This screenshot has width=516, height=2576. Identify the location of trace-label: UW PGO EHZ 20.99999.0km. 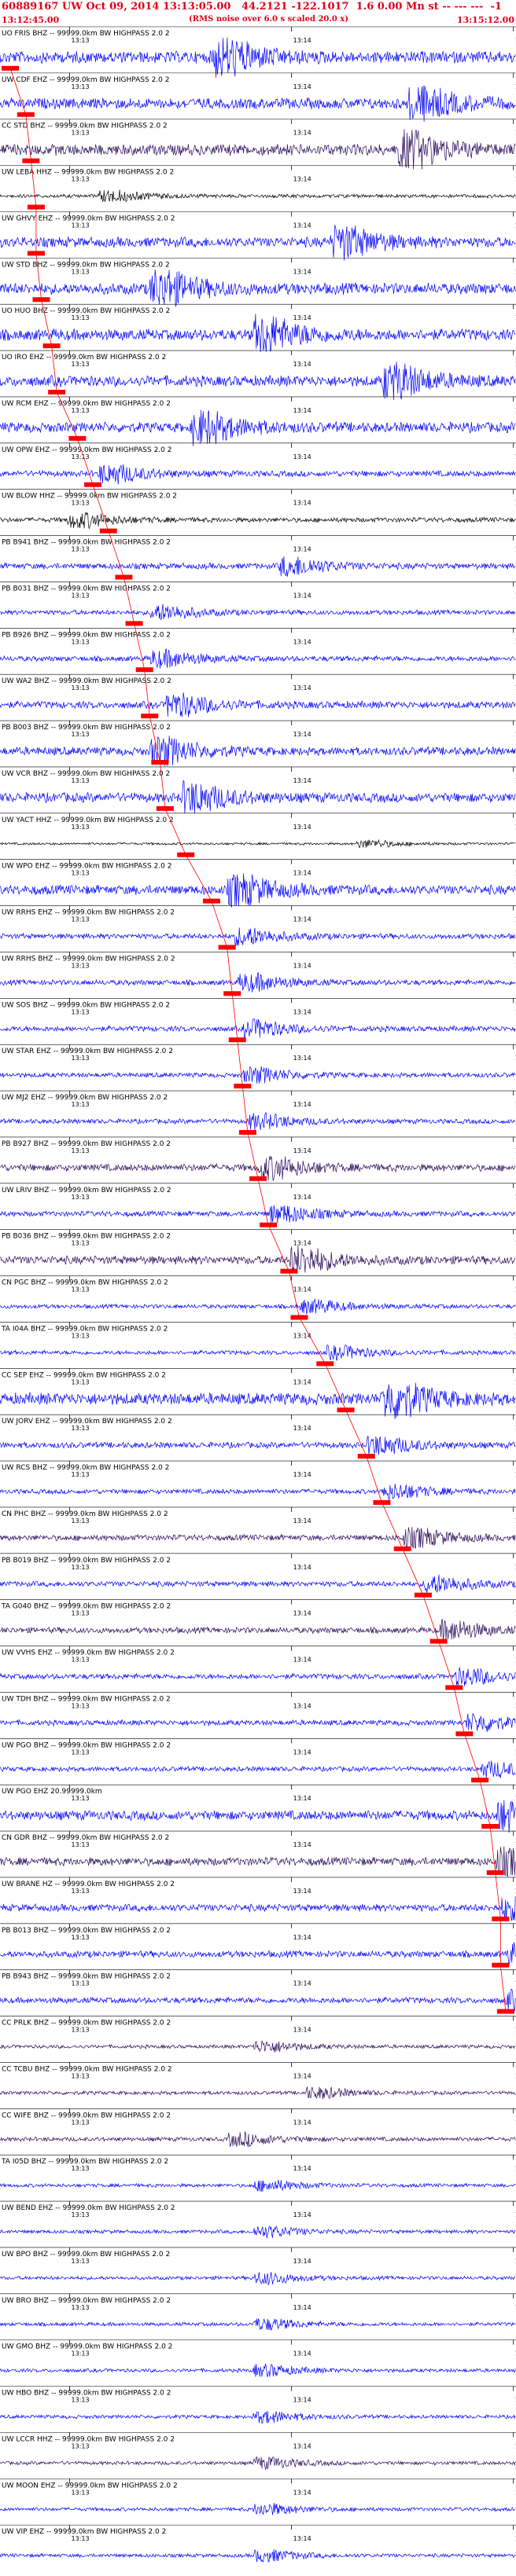
(52, 1792).